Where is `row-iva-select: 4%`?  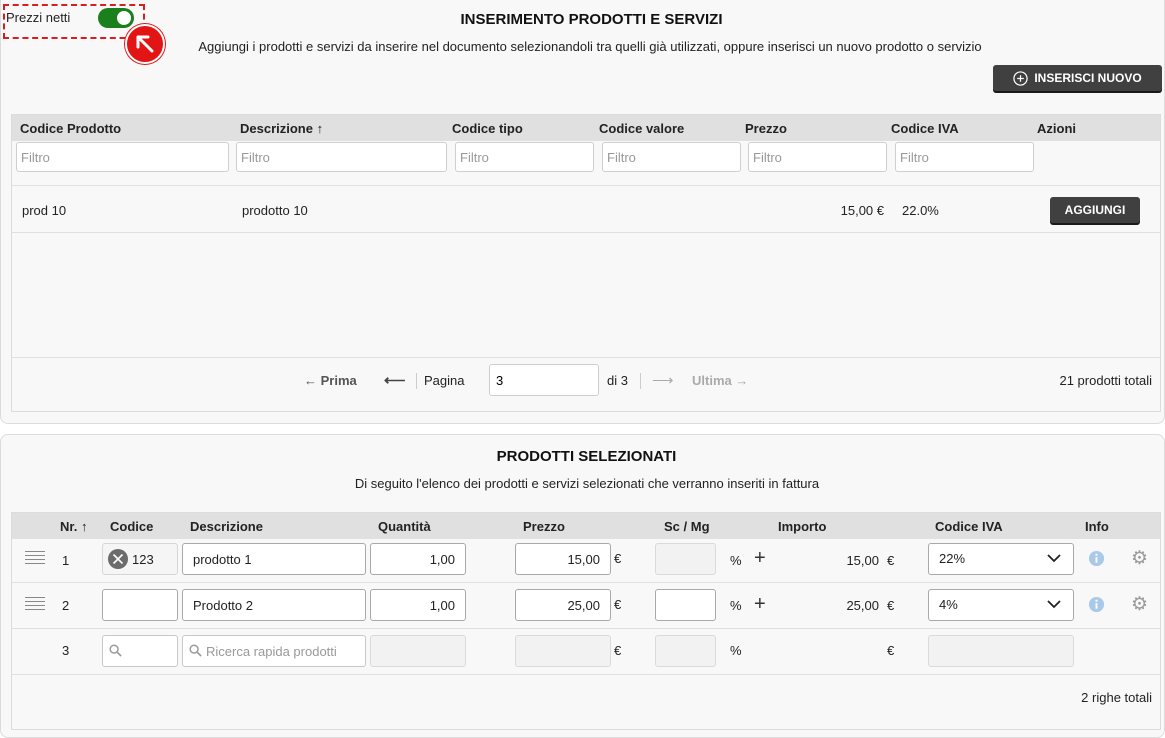
row-iva-select: 4% is located at coordinates (1001, 605).